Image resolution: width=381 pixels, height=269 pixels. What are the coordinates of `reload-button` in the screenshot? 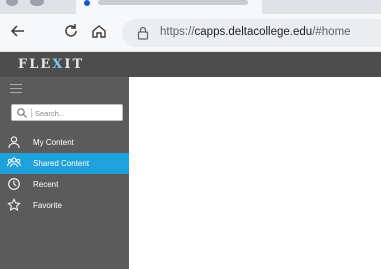 It's located at (71, 33).